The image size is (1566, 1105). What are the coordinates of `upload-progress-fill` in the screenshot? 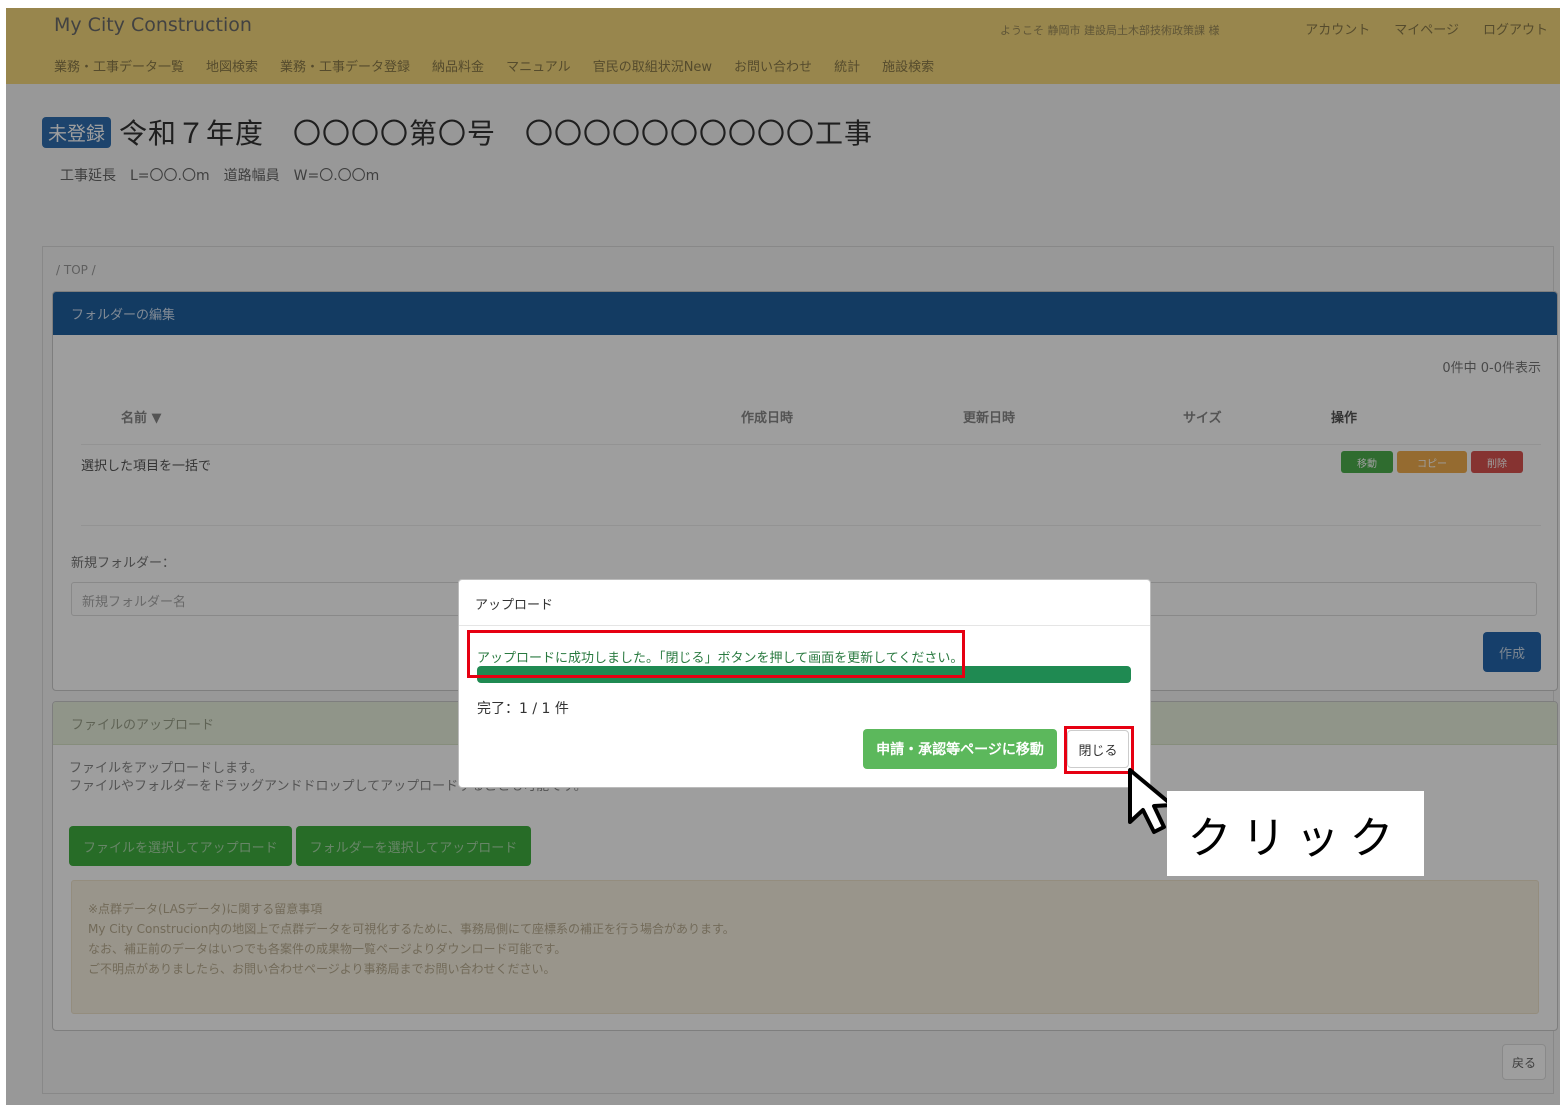 It's located at (804, 674).